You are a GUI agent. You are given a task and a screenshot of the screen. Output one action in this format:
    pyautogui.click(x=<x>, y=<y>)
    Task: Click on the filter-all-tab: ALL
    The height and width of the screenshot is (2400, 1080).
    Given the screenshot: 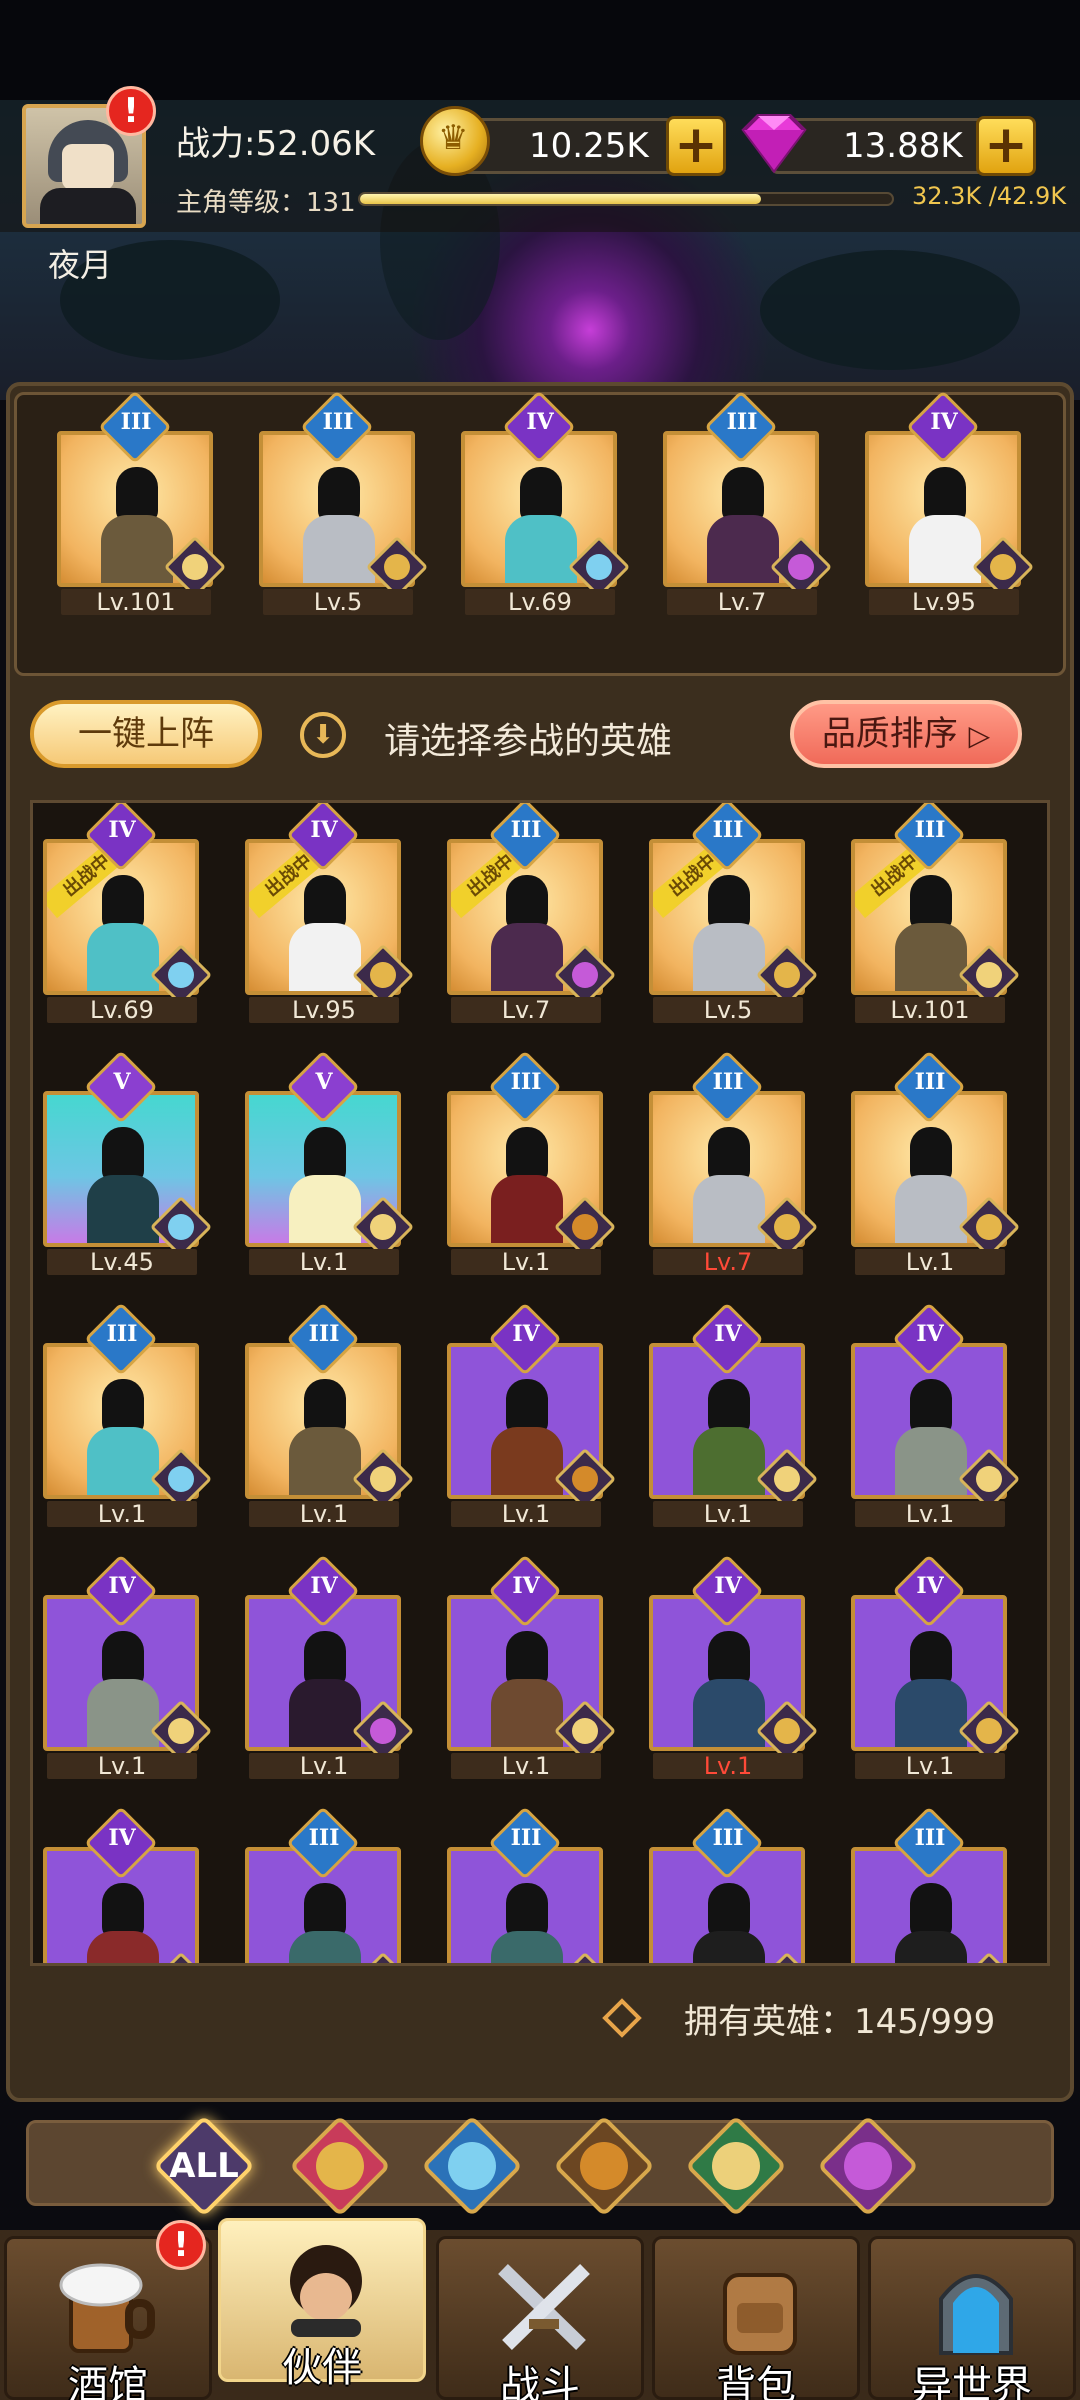 What is the action you would take?
    pyautogui.click(x=204, y=2166)
    